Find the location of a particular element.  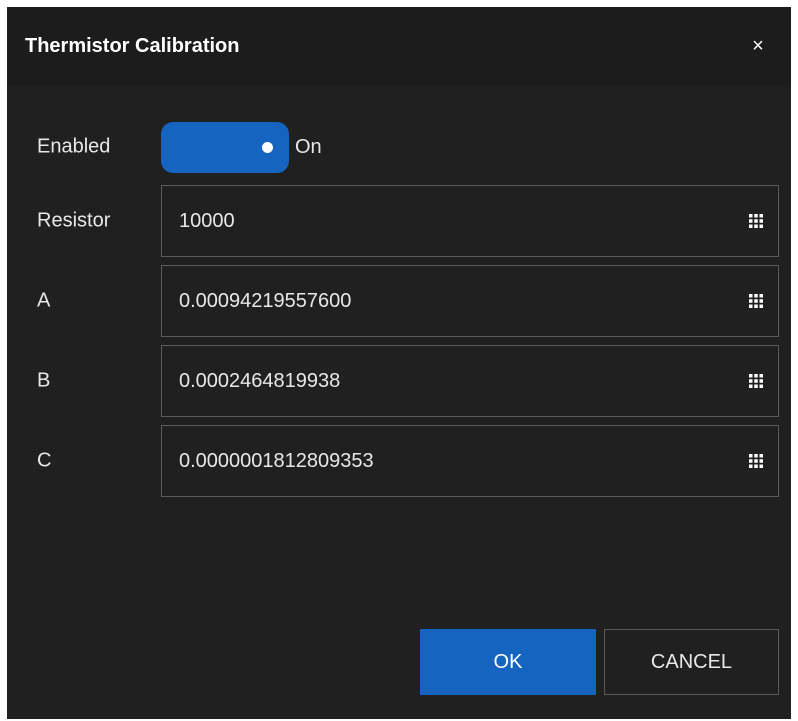

coefficient-a-input is located at coordinates (442, 301).